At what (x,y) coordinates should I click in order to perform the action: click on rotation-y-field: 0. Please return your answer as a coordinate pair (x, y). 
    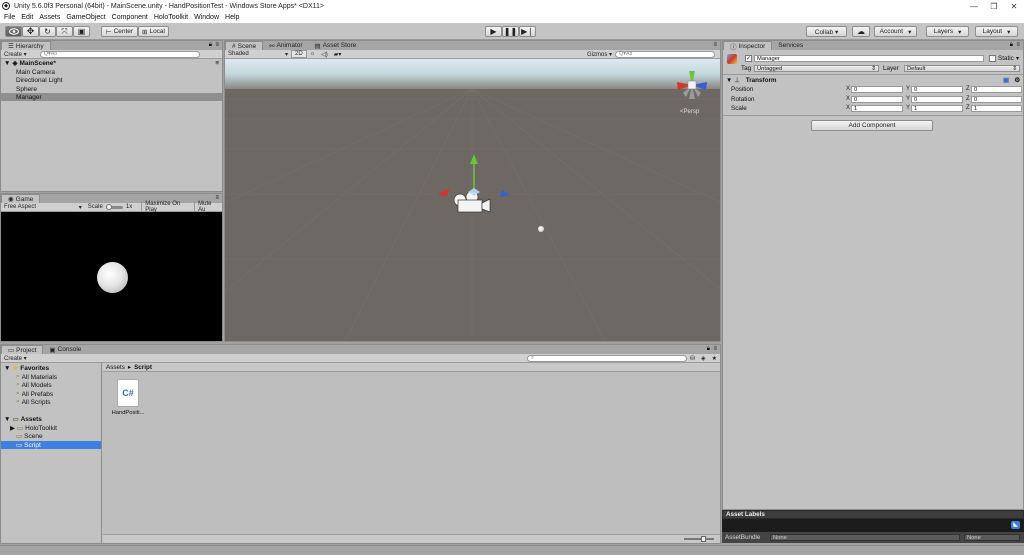
    Looking at the image, I should click on (937, 99).